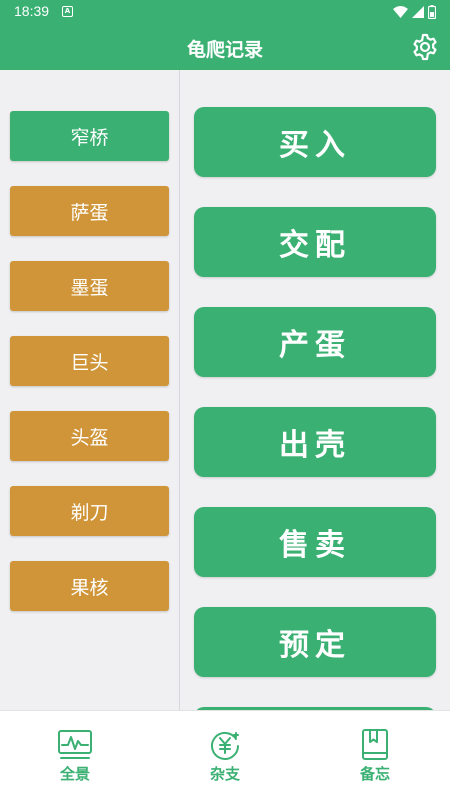  What do you see at coordinates (224, 774) in the screenshot?
I see `nav-label-misc-expenses: 杂支` at bounding box center [224, 774].